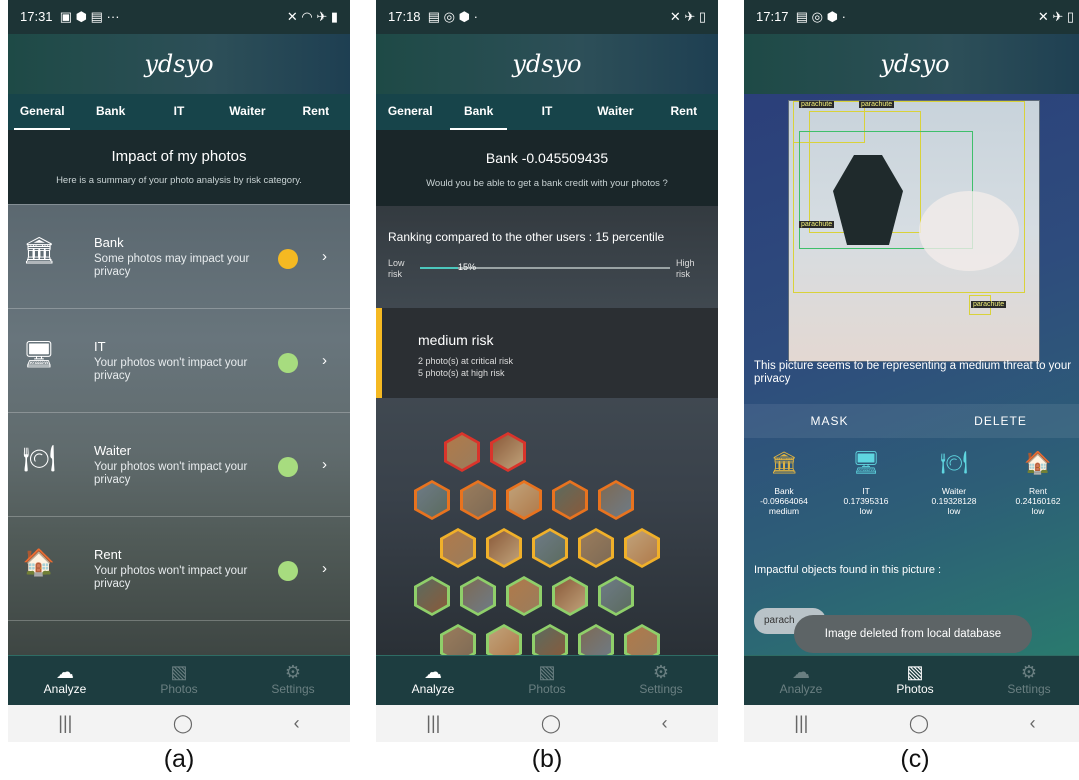  Describe the element at coordinates (913, 634) in the screenshot. I see `toast-message: Image deleted from local database` at that location.